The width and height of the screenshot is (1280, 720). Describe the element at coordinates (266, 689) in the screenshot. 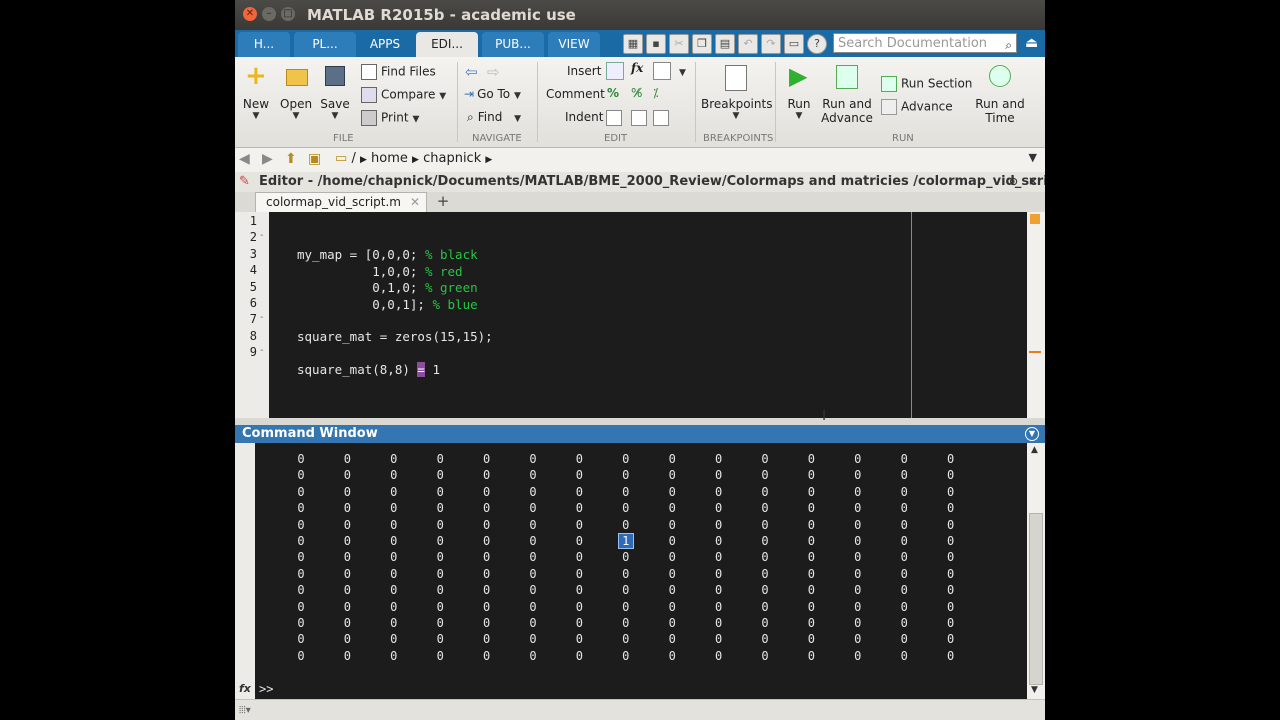

I see `command-prompt: >>` at that location.